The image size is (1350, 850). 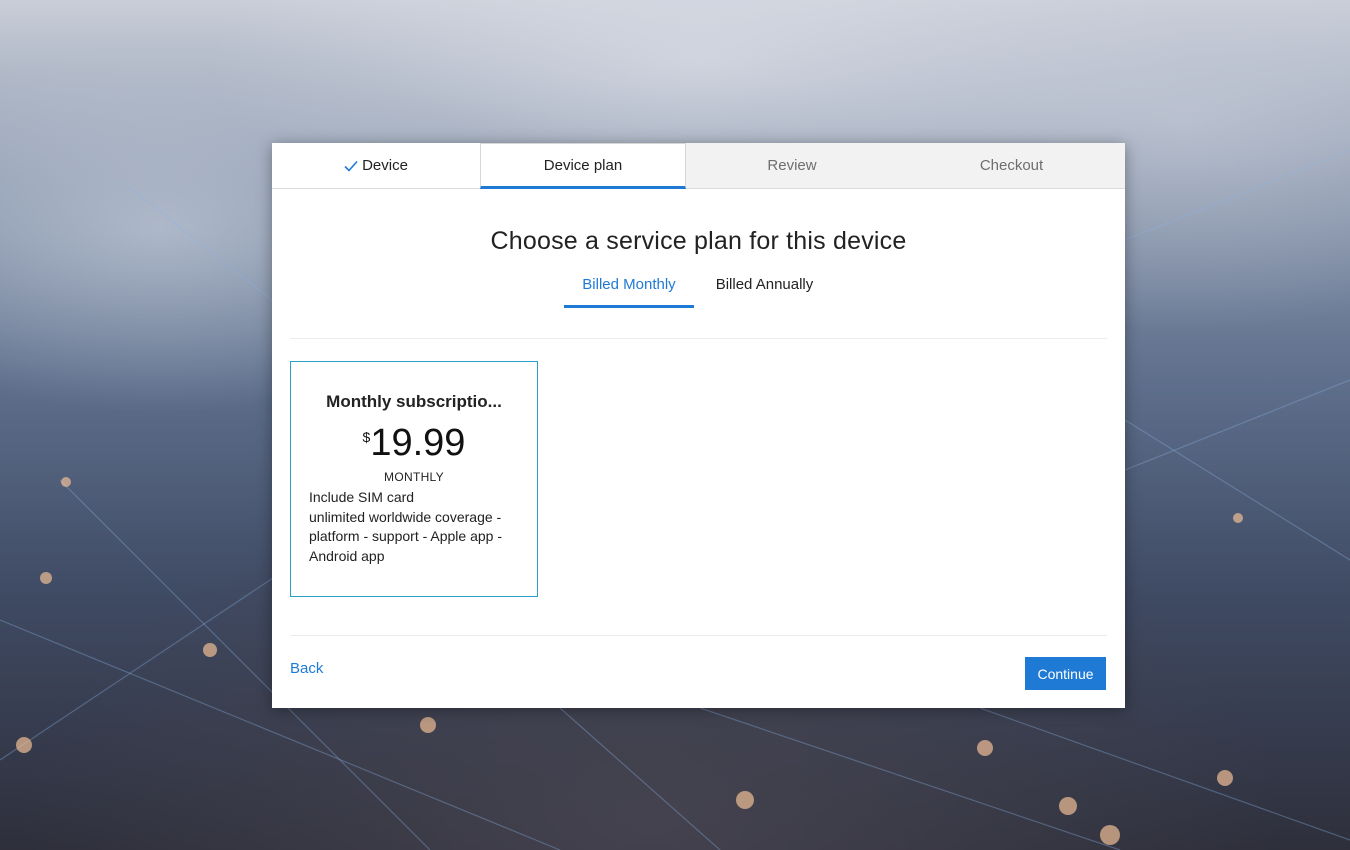 I want to click on step-checkout: Checkout, so click(x=1011, y=166).